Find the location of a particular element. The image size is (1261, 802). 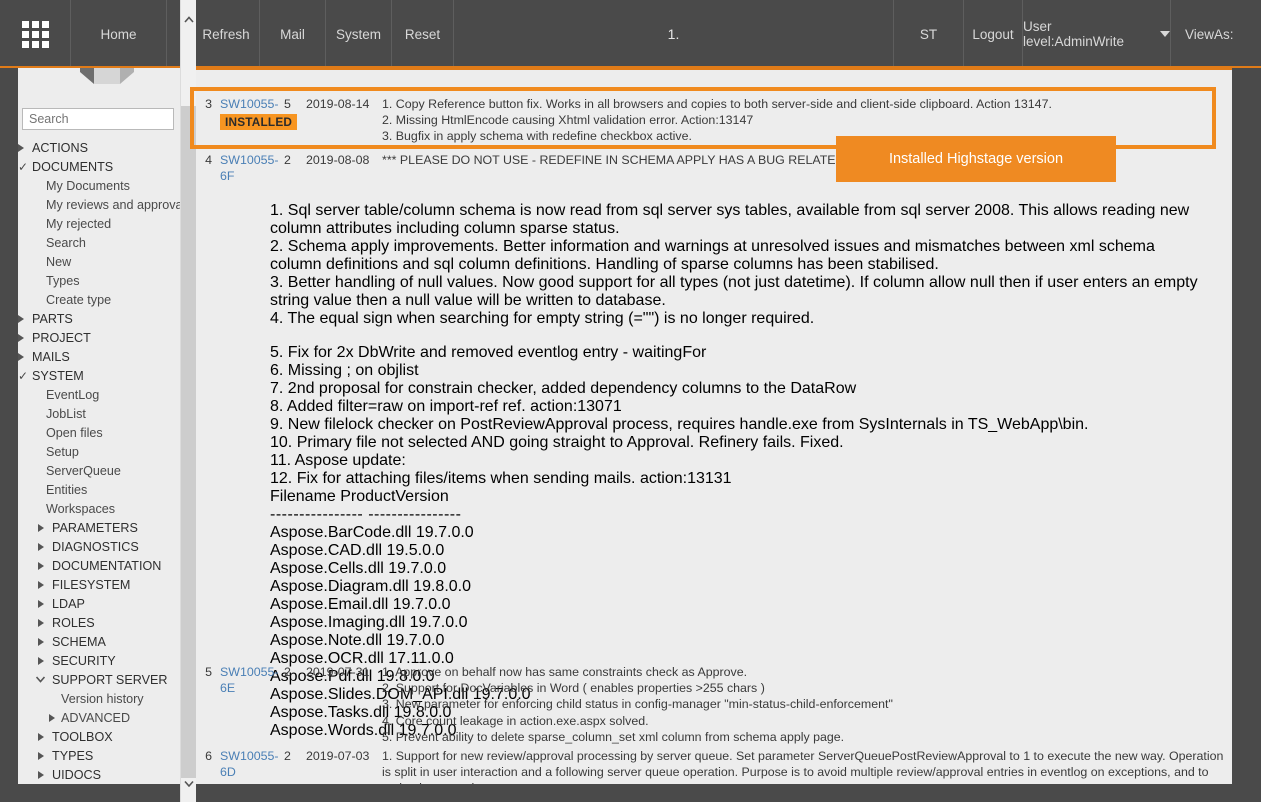

sidebar-item-label: Workspaces is located at coordinates (81, 508).